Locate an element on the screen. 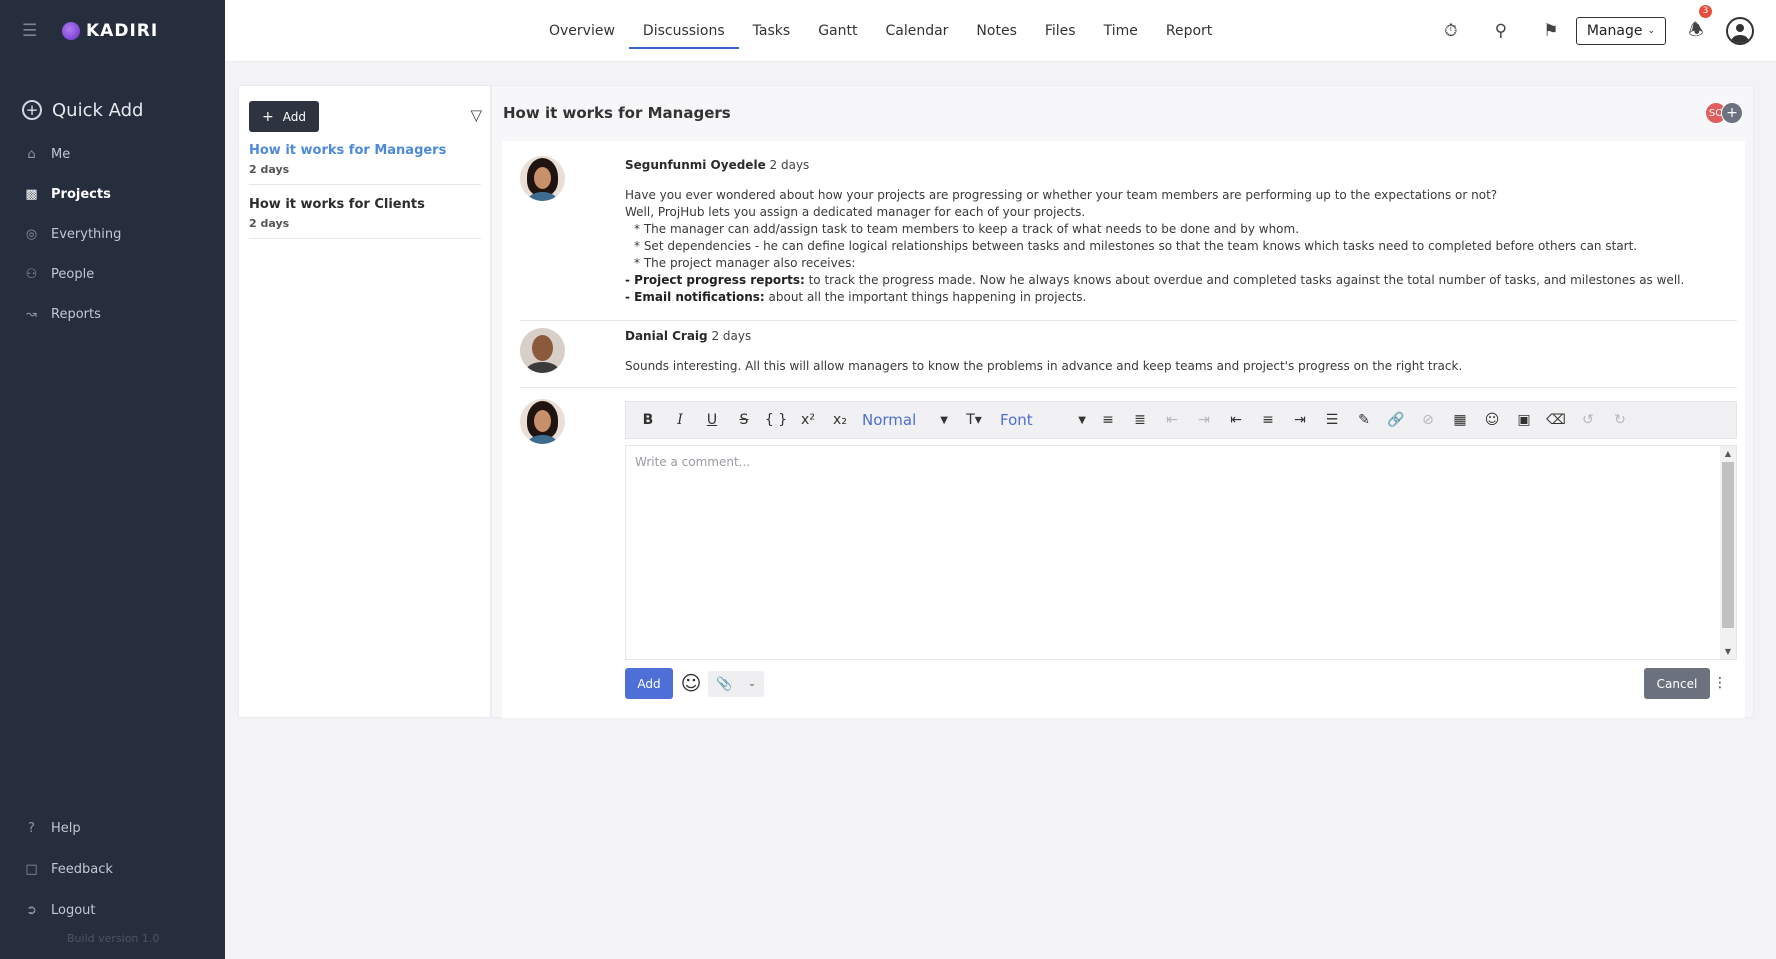 The image size is (1776, 959). dropdown-arrow-icon: ▼ is located at coordinates (1082, 420).